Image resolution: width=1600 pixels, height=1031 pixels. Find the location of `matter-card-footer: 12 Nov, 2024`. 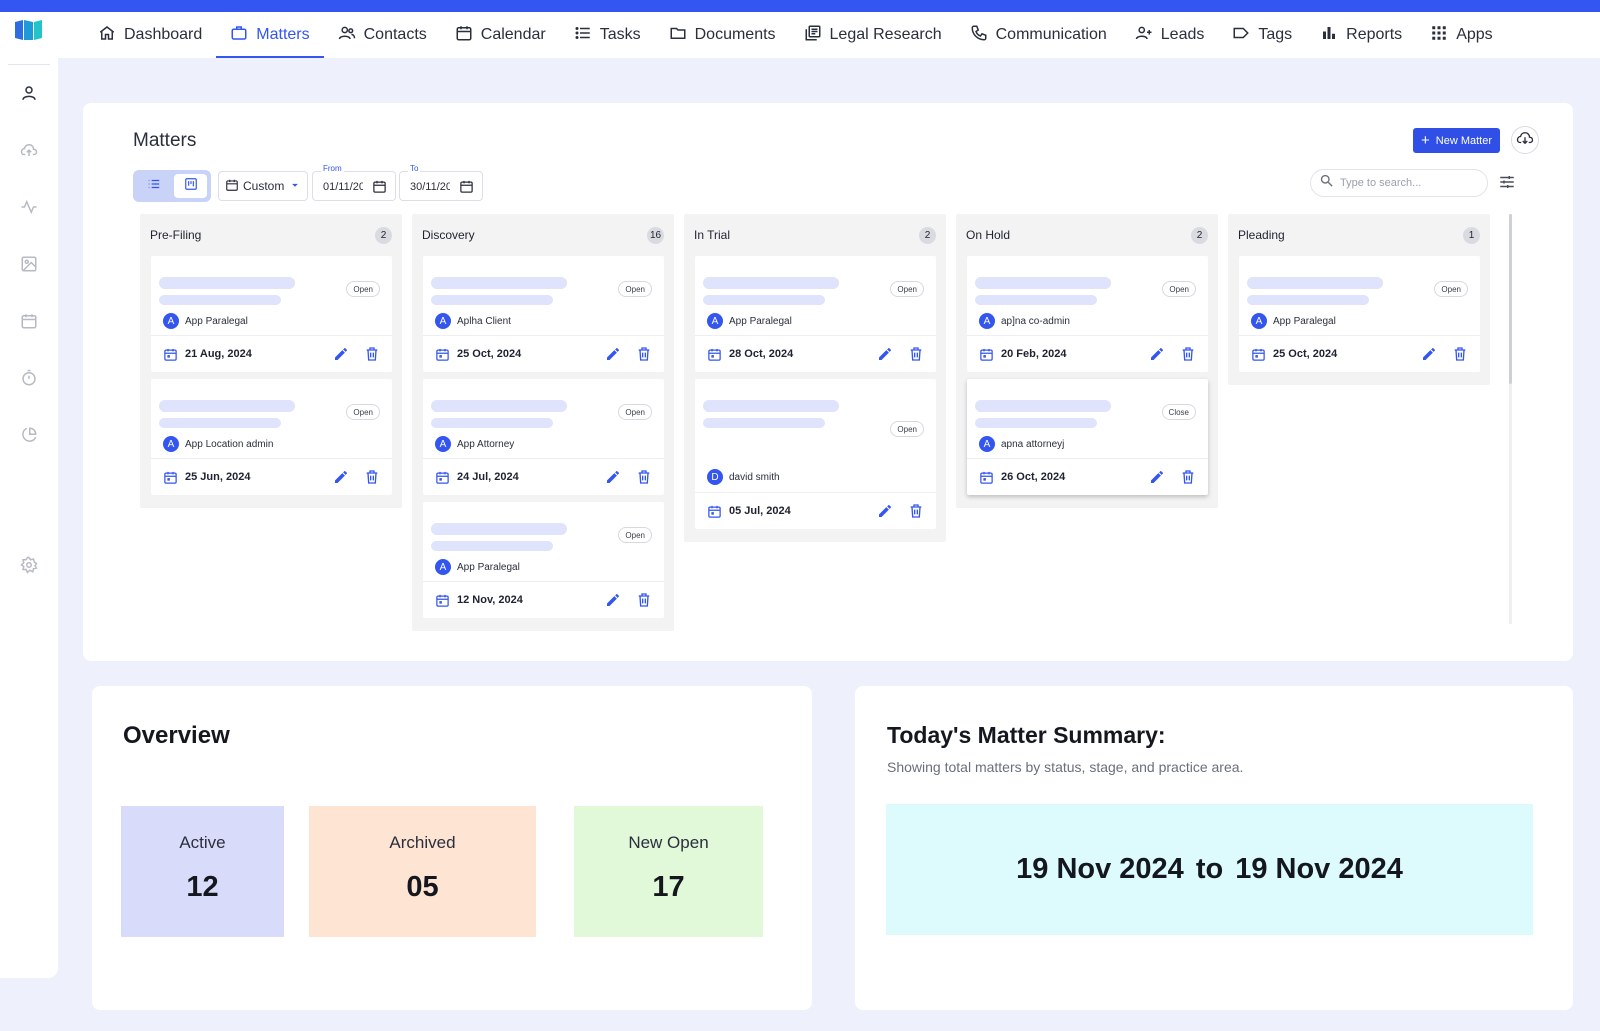

matter-card-footer: 12 Nov, 2024 is located at coordinates (543, 600).